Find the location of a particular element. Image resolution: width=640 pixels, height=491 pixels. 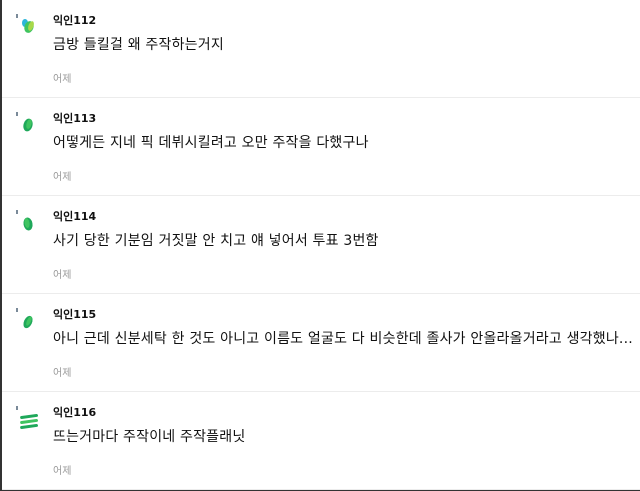

green-stripes-avatar-icon is located at coordinates (29, 422).